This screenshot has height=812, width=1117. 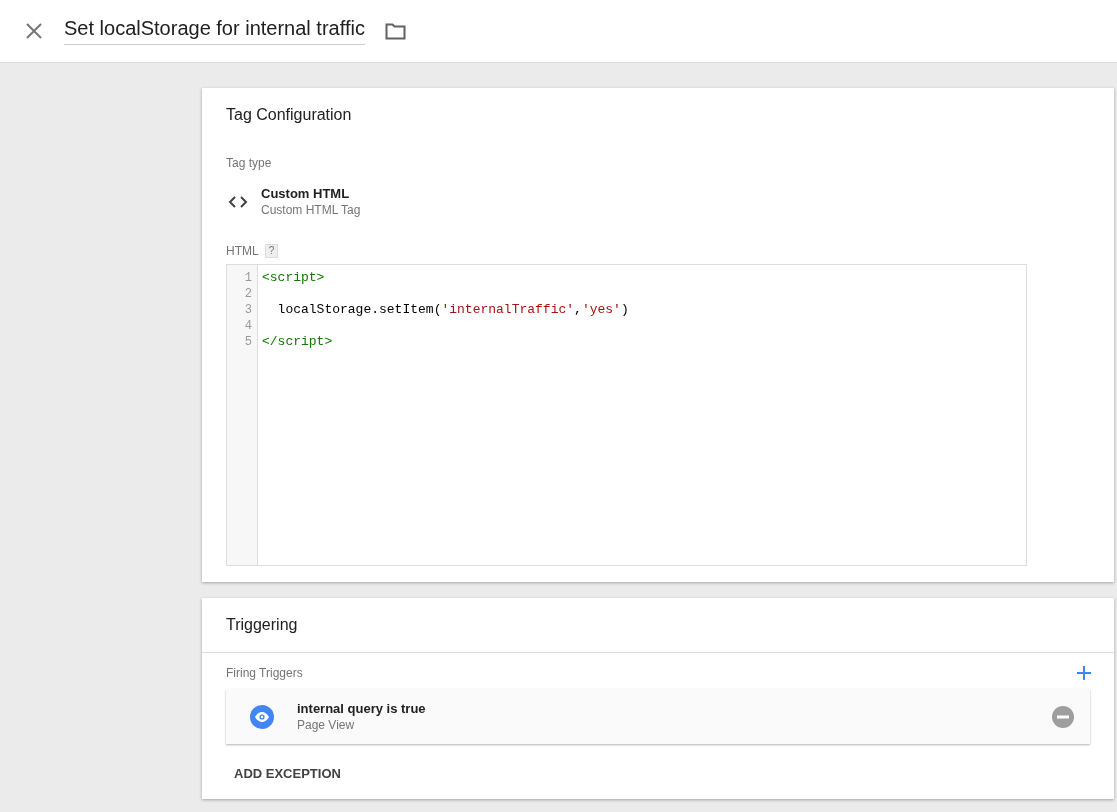 I want to click on tag-type-name: Custom HTML, so click(x=306, y=193).